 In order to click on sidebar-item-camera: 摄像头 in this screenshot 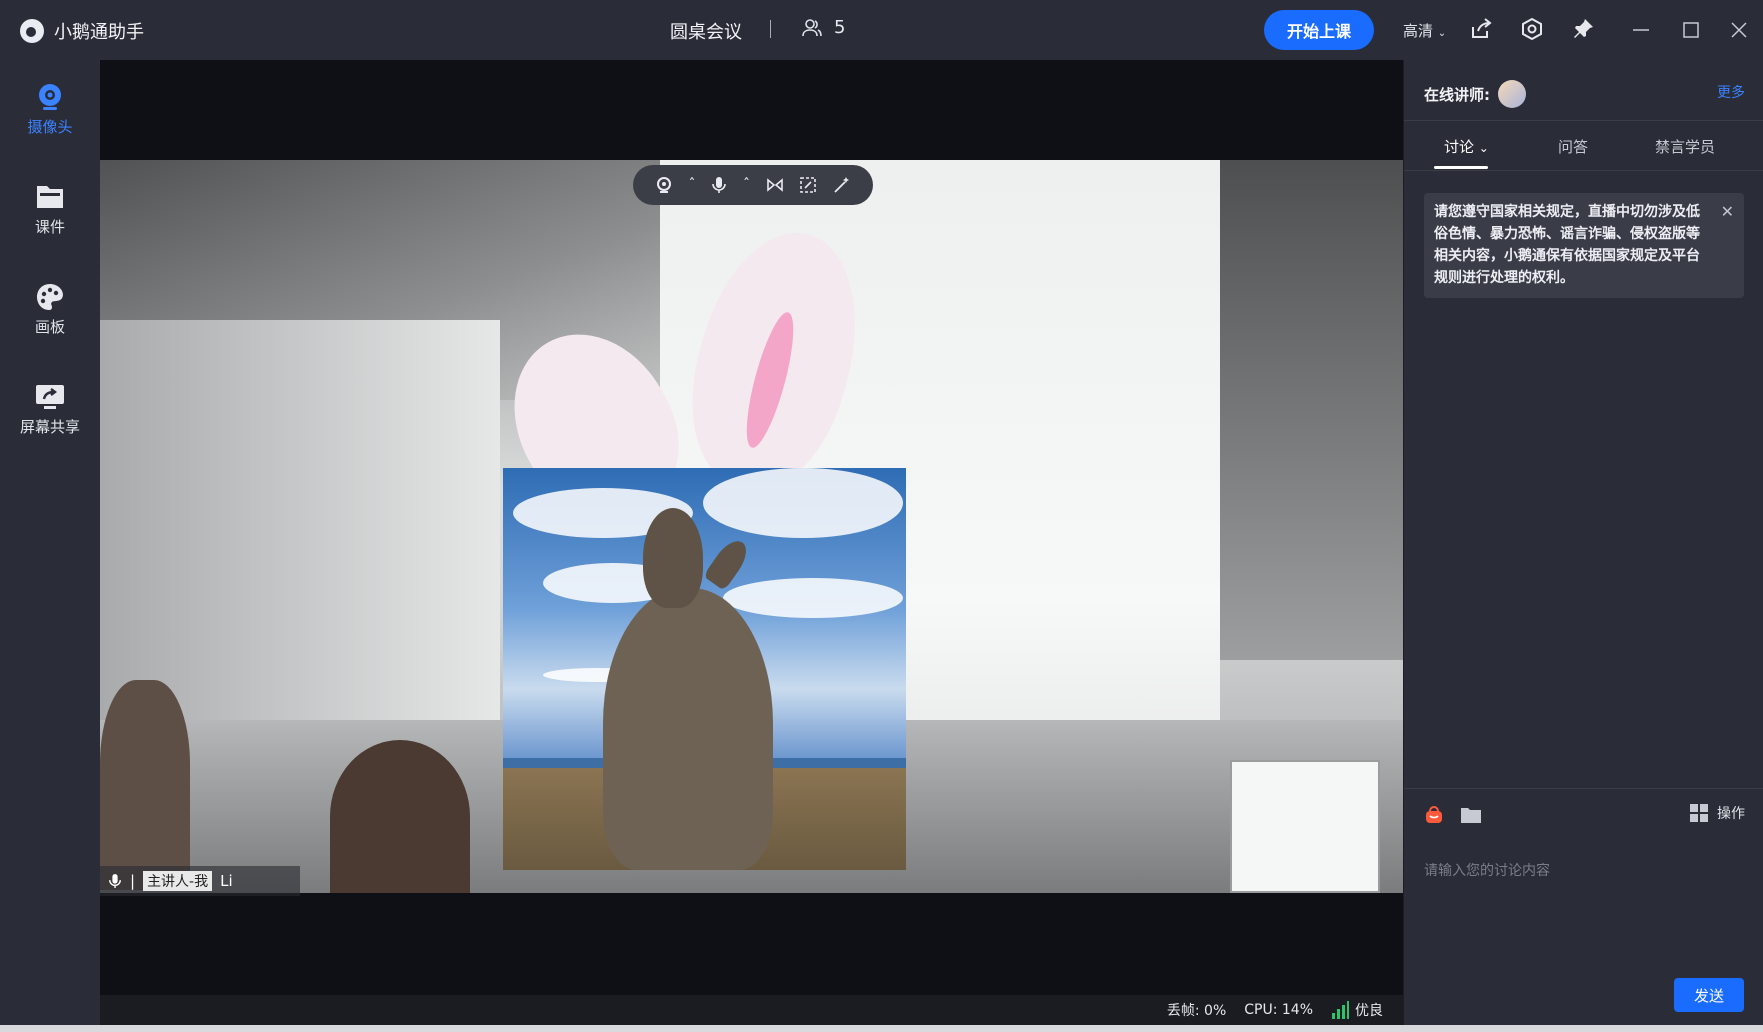, I will do `click(50, 109)`.